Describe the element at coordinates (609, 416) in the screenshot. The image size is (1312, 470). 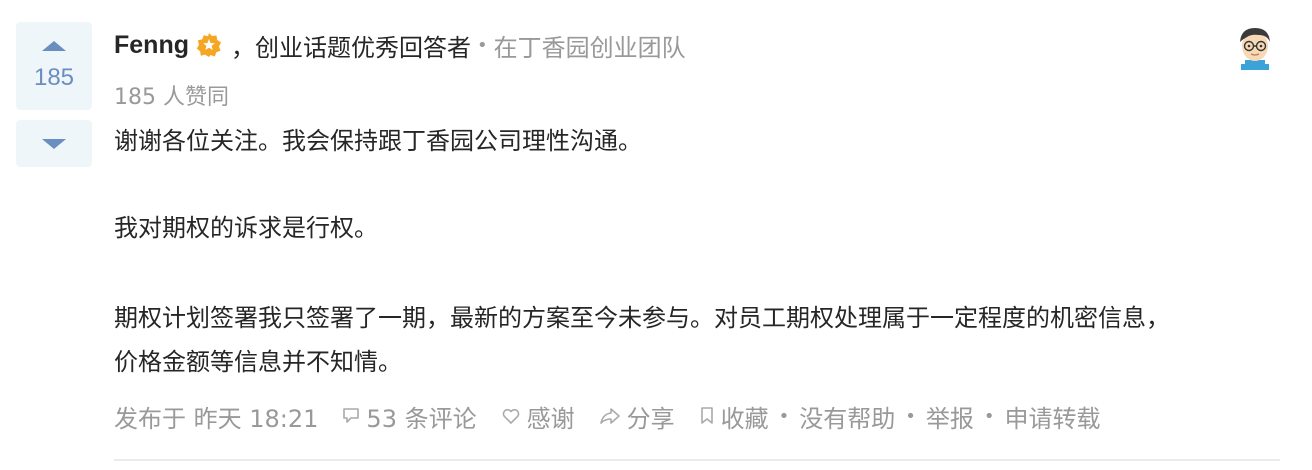
I see `share-icon` at that location.